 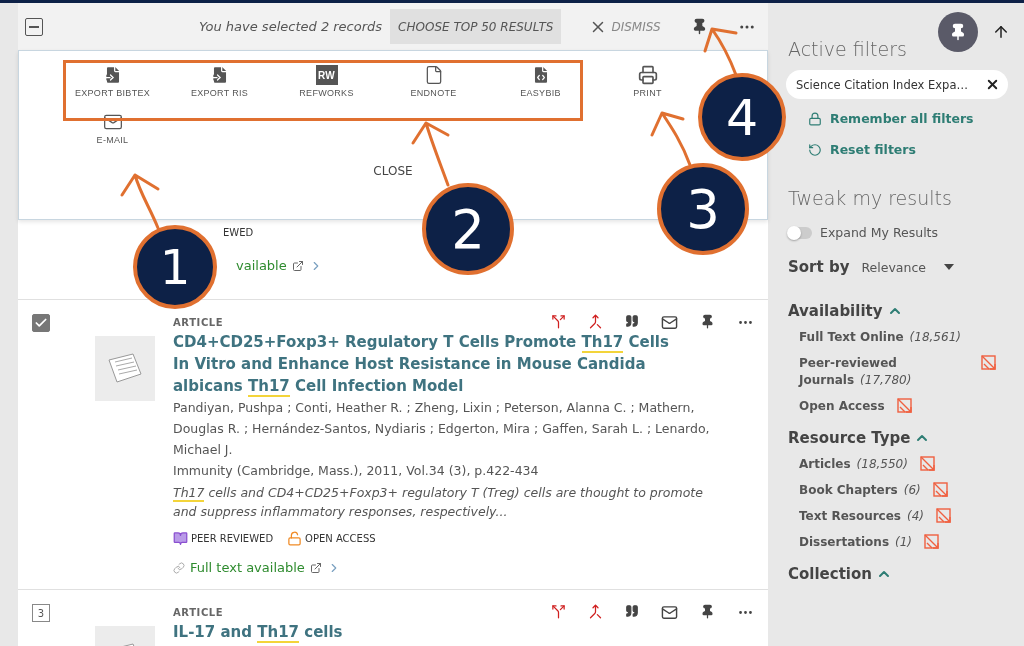 What do you see at coordinates (261, 265) in the screenshot?
I see `full-text-link: vailable` at bounding box center [261, 265].